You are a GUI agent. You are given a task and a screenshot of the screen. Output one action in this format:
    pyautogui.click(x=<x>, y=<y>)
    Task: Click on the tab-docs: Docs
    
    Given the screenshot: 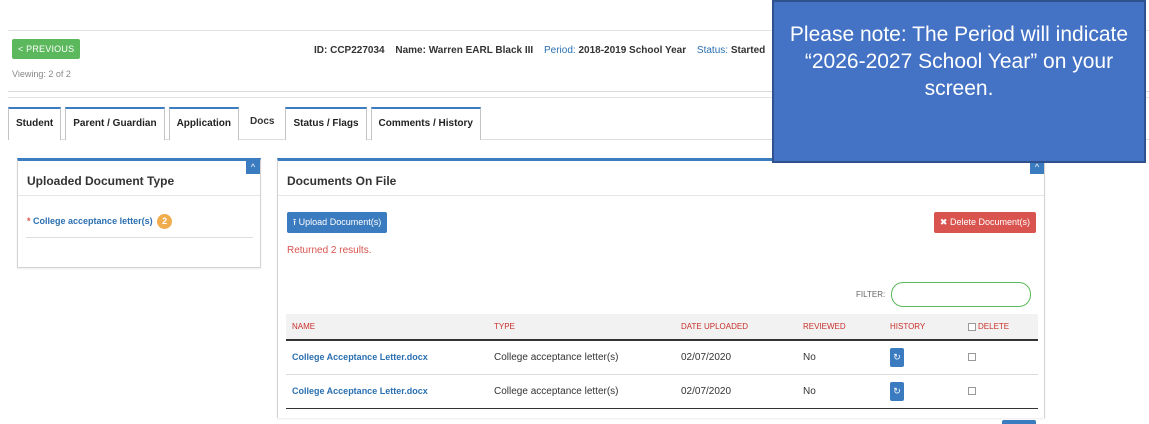 What is the action you would take?
    pyautogui.click(x=262, y=123)
    